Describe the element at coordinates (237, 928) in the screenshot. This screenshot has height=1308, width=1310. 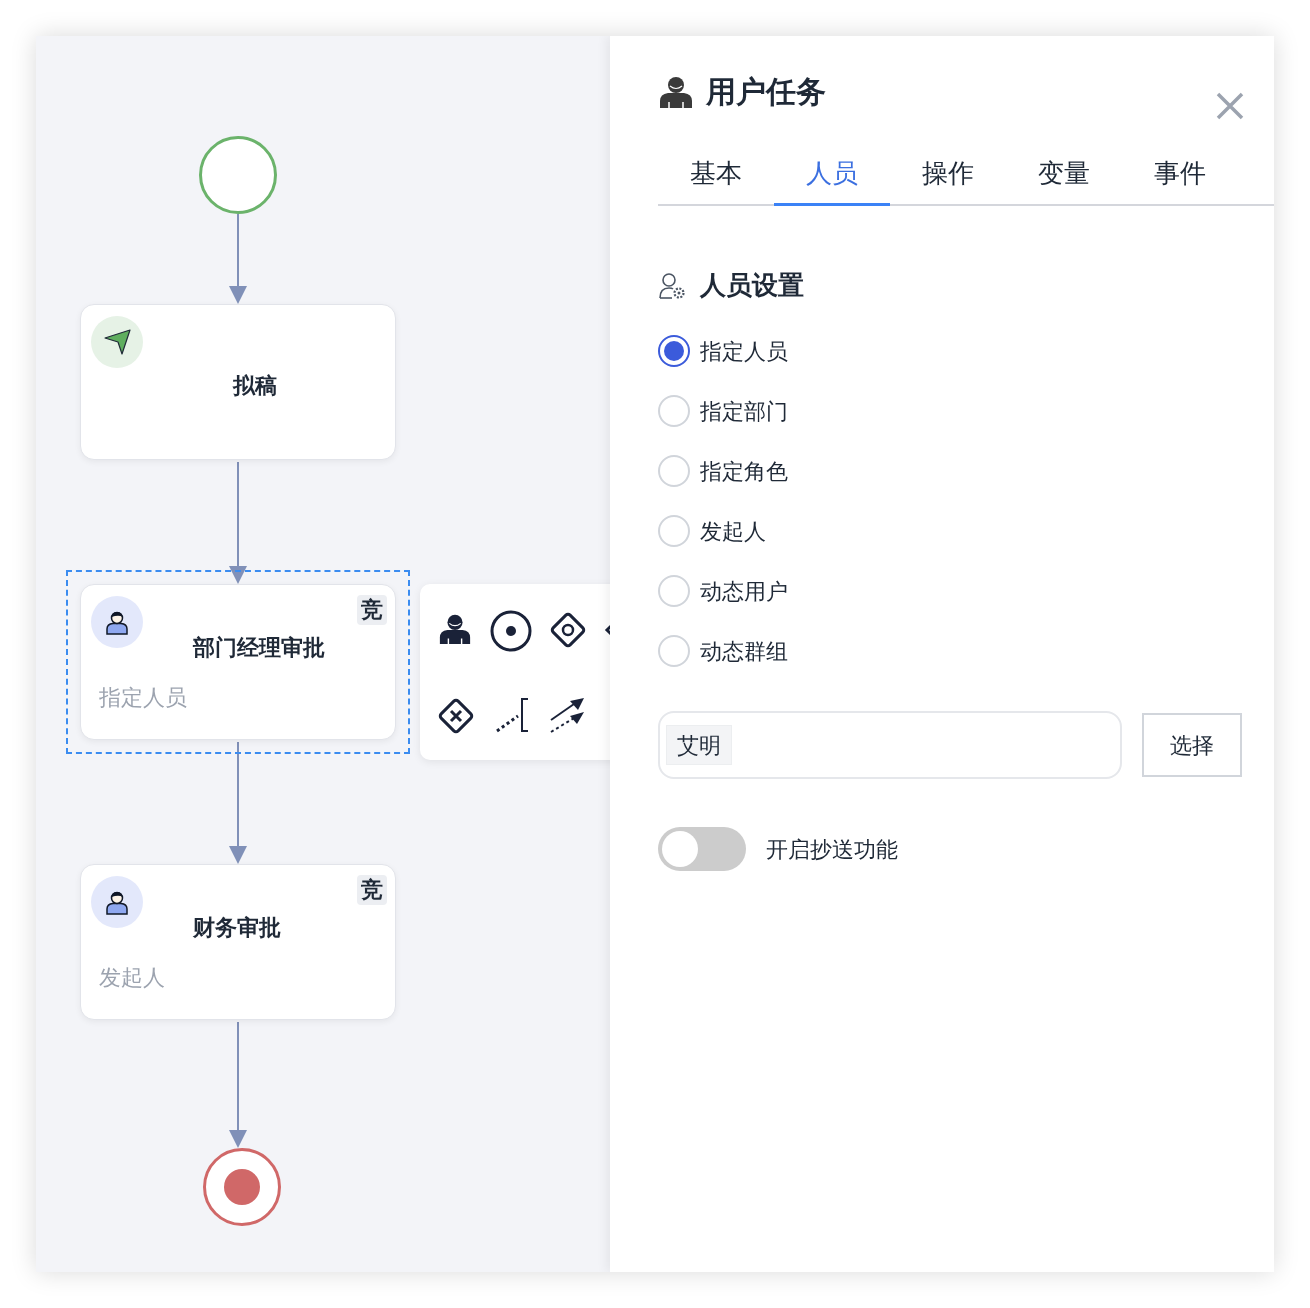
I see `node-label: 财务审批` at that location.